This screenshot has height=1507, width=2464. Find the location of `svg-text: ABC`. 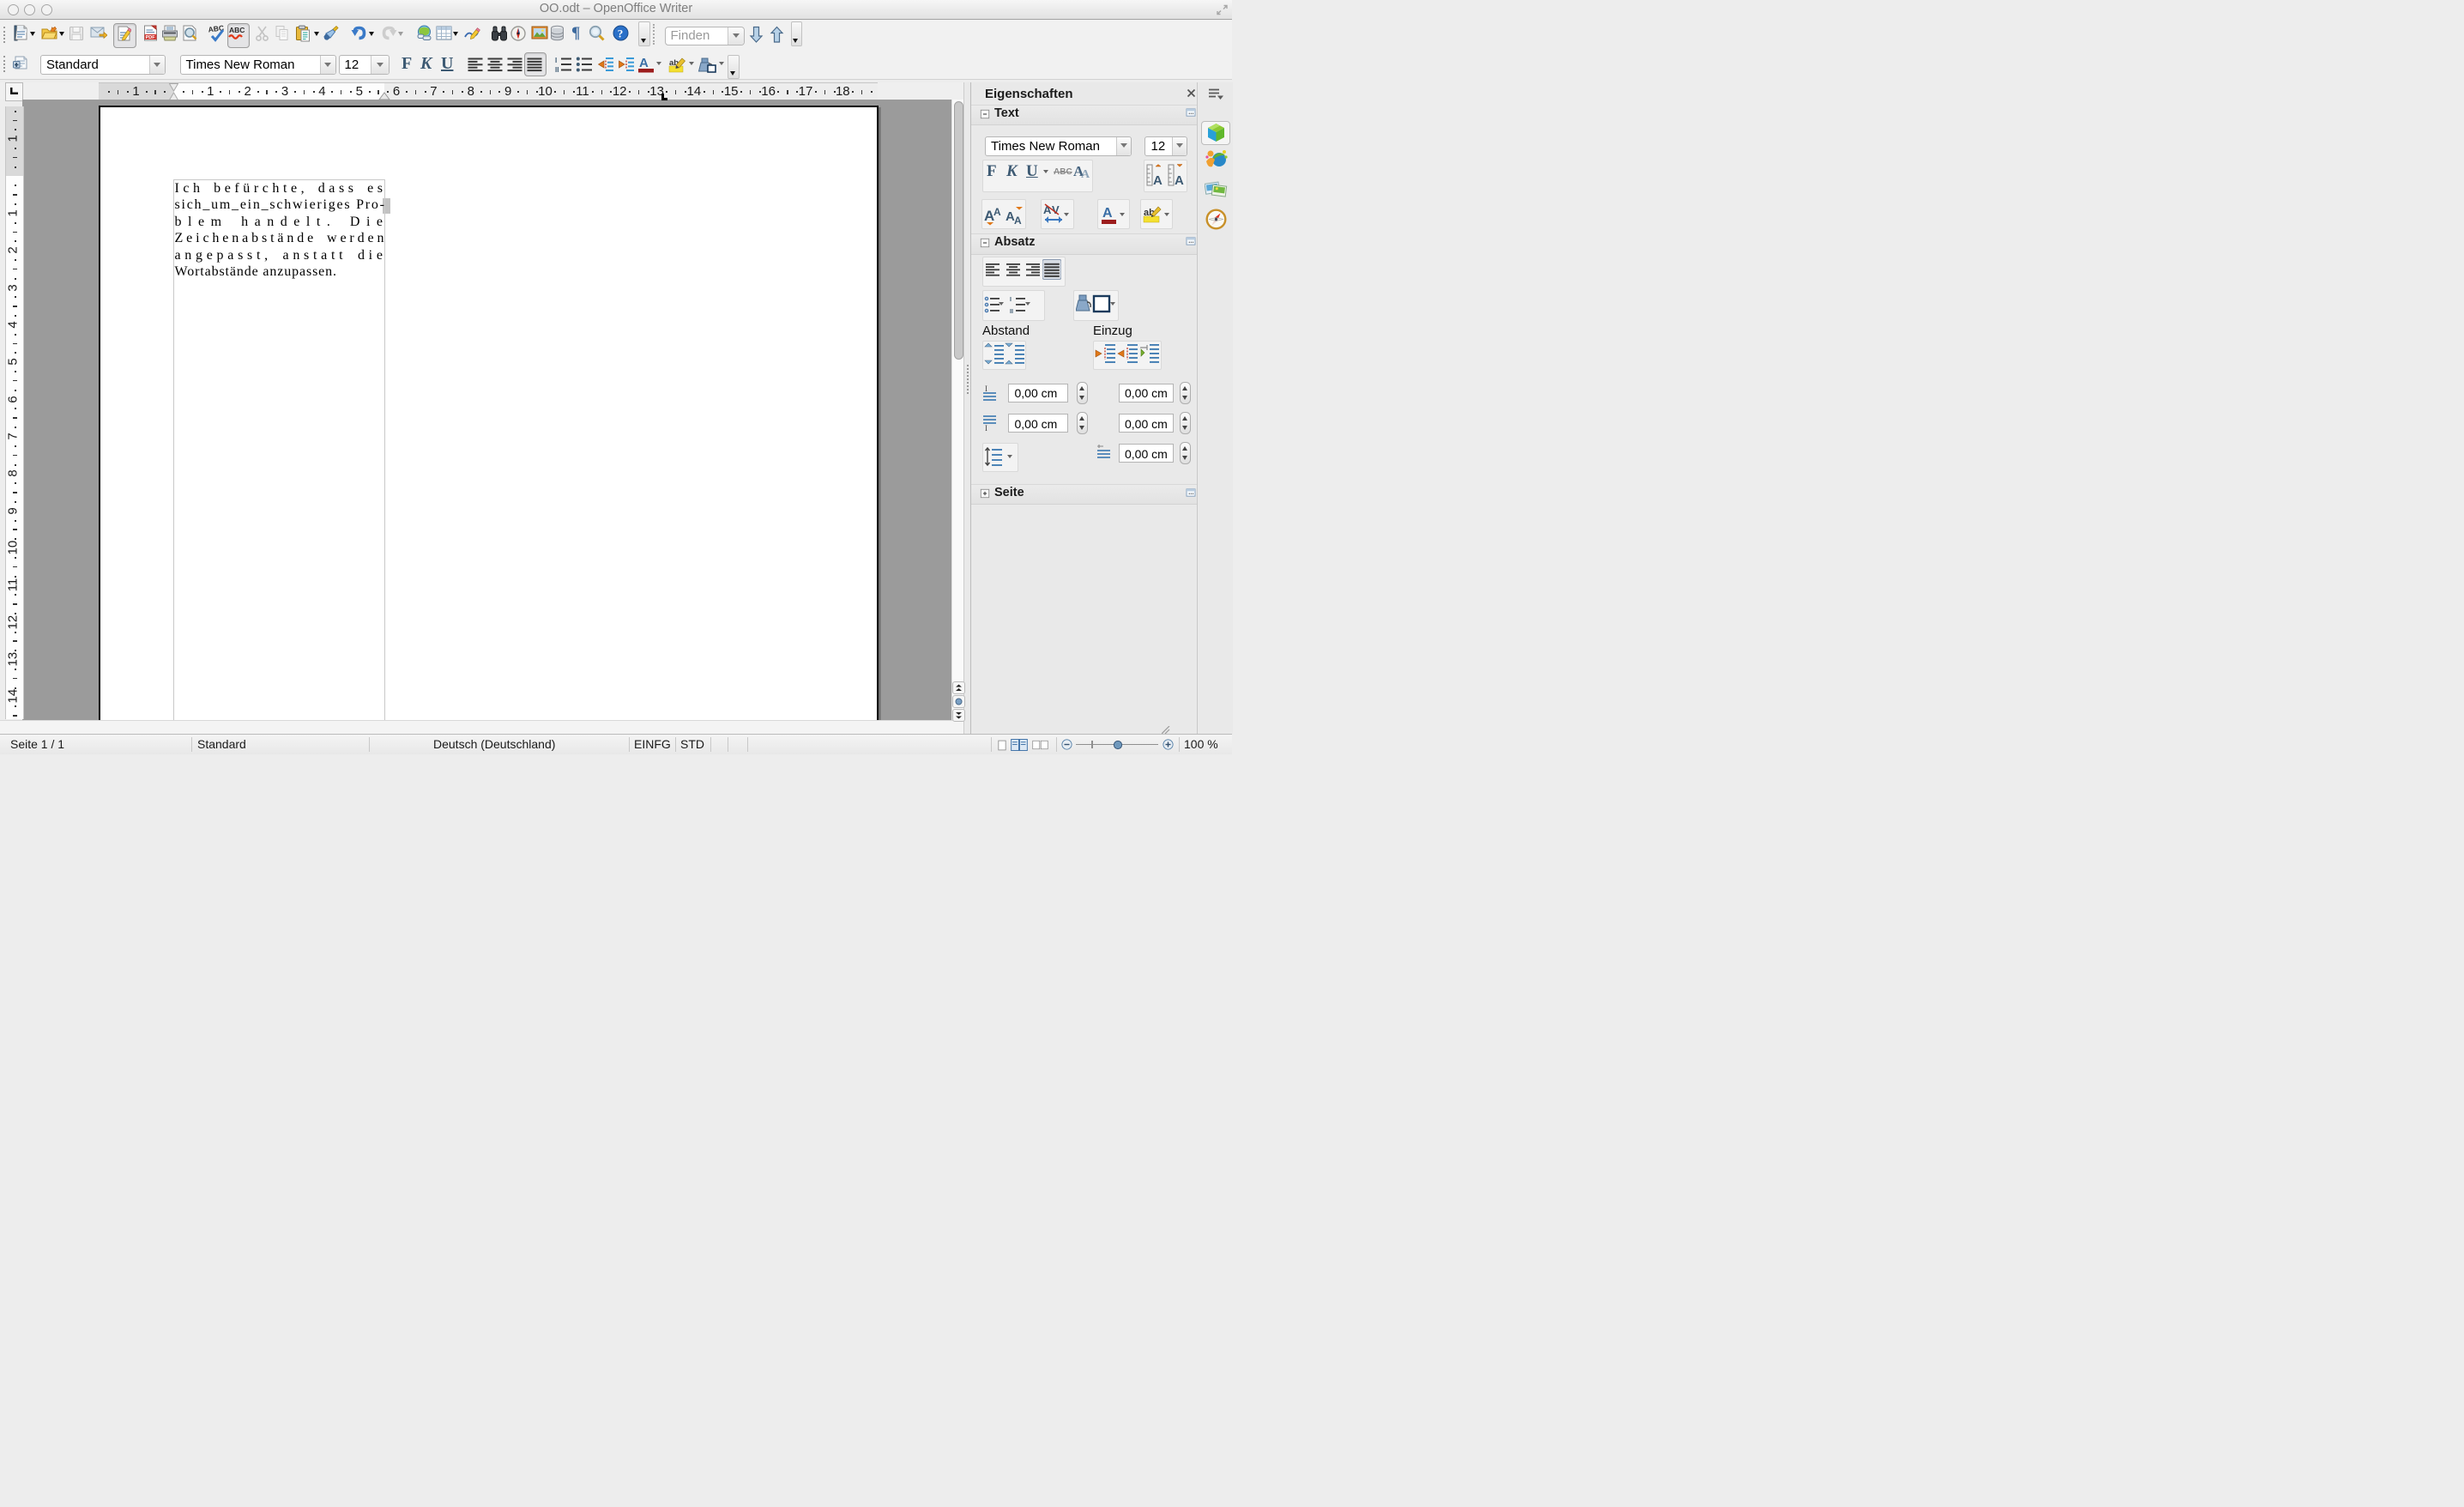

svg-text: ABC is located at coordinates (237, 30).